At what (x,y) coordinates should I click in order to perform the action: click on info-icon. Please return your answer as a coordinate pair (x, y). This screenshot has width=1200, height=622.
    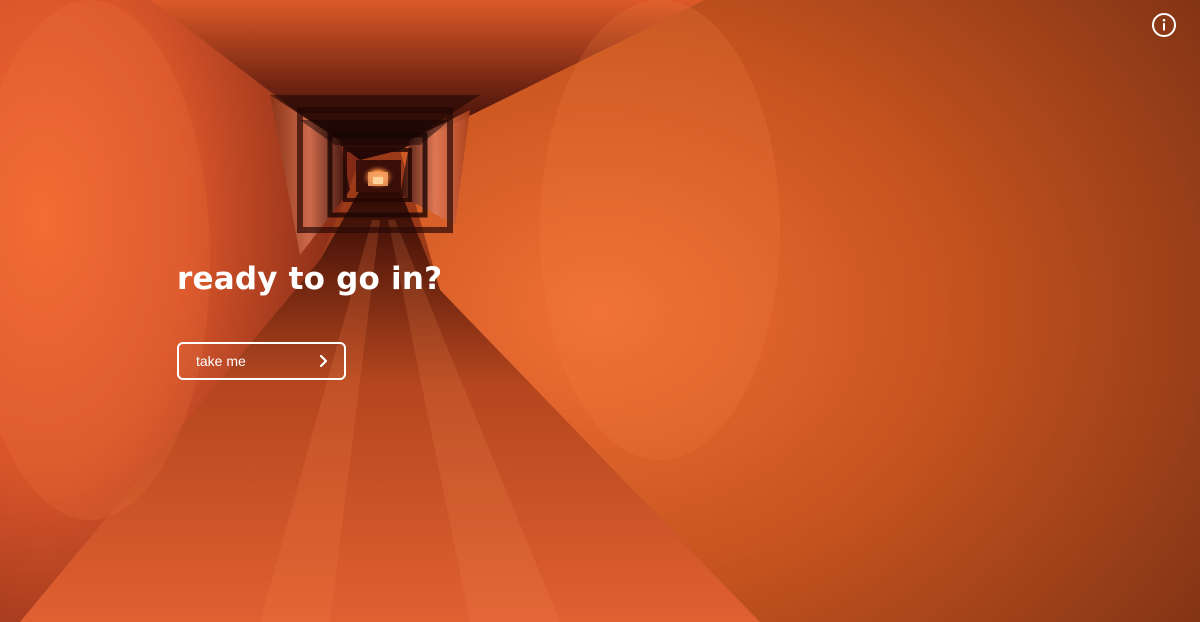
    Looking at the image, I should click on (1164, 24).